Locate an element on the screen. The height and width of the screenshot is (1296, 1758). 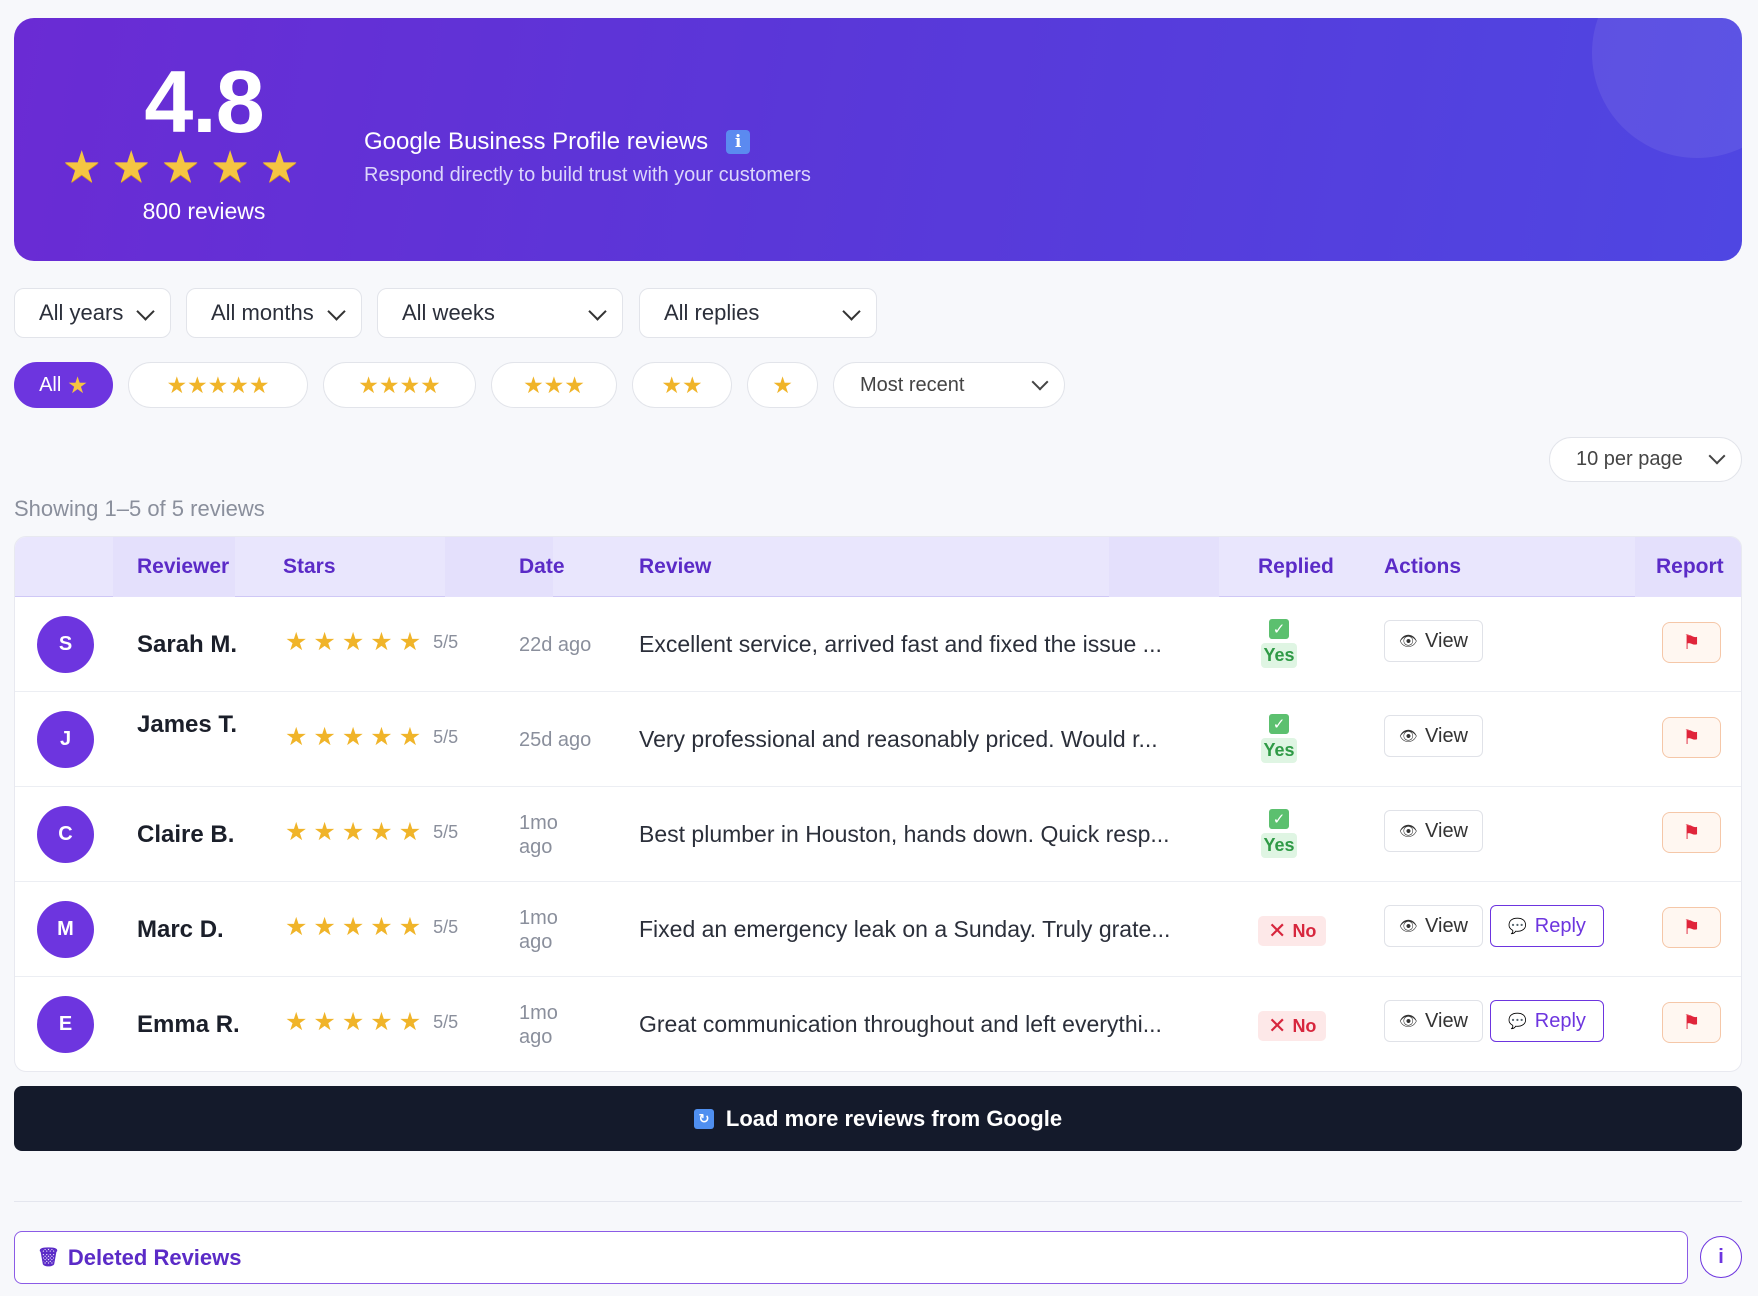
reviewer-name: Claire B. is located at coordinates (186, 834).